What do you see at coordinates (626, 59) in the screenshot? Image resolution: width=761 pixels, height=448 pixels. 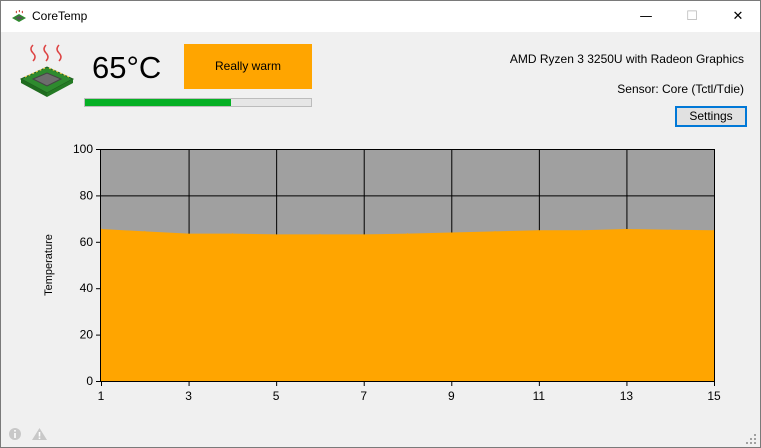 I see `cpu-name: AMD Ryzen 3 3250U with Radeon Graphics` at bounding box center [626, 59].